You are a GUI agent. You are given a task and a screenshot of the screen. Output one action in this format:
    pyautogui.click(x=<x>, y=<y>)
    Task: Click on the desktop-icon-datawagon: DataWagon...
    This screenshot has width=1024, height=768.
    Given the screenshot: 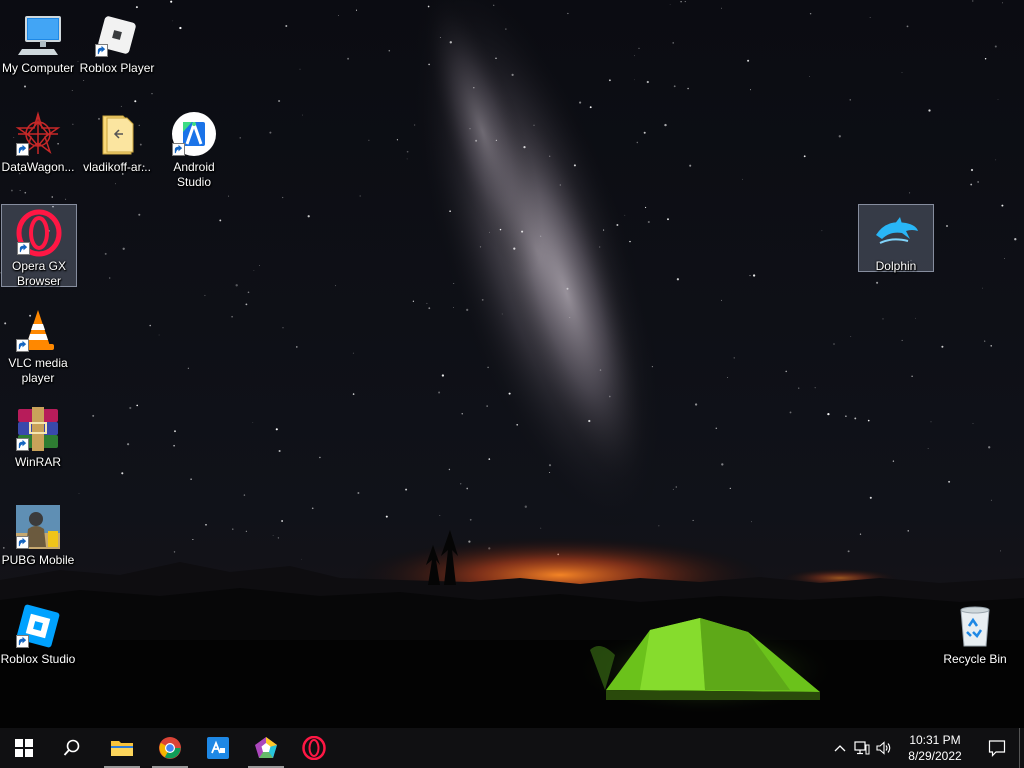 What is the action you would take?
    pyautogui.click(x=38, y=140)
    